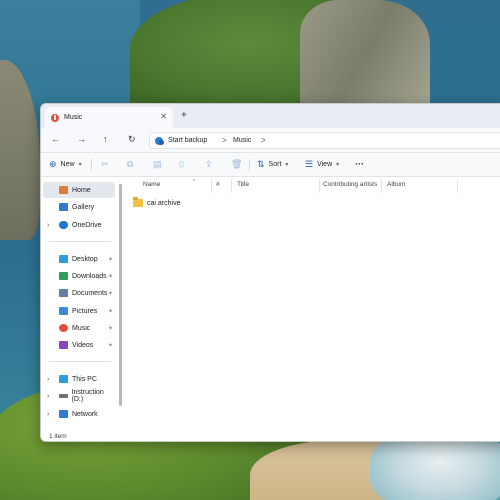 The width and height of the screenshot is (500, 500). I want to click on tab-bar: Music ✕ +, so click(270, 116).